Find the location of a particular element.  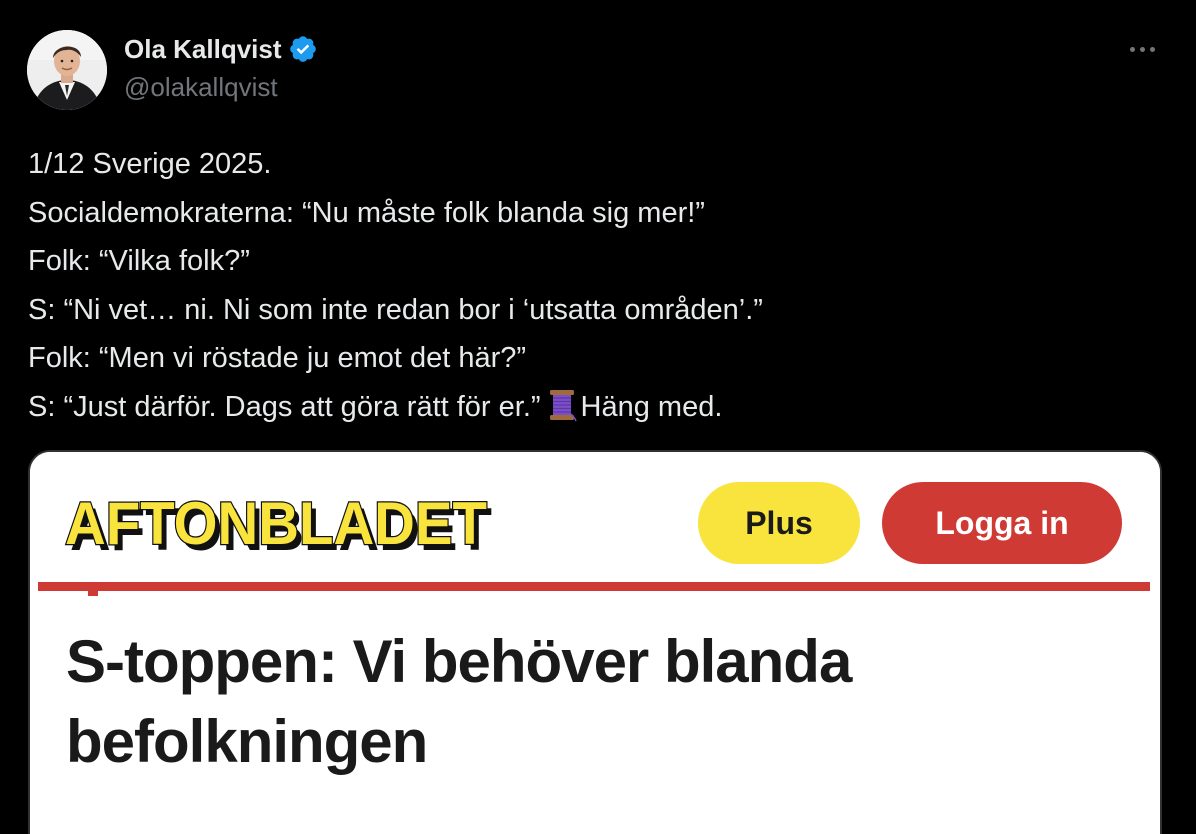

plus-button: Plus is located at coordinates (779, 523).